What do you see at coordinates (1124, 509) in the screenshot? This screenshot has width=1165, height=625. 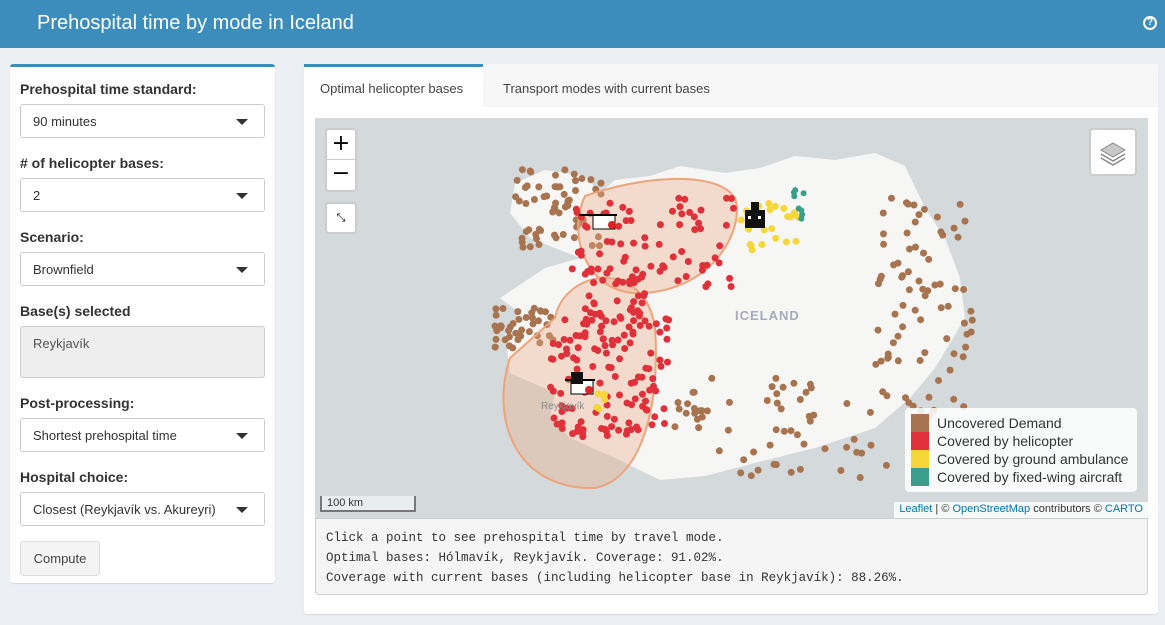 I see `carto-link: CARTO` at bounding box center [1124, 509].